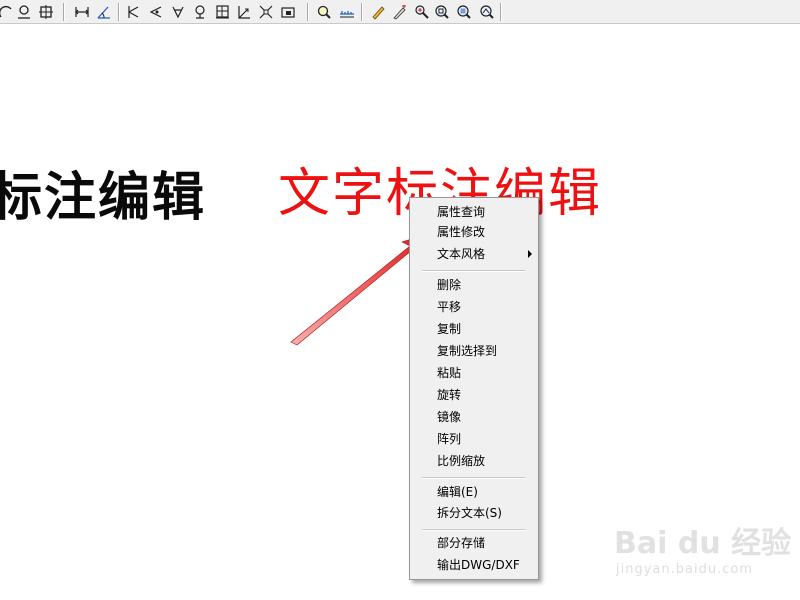 This screenshot has width=800, height=600. Describe the element at coordinates (133, 11) in the screenshot. I see `arc-dimension-icon` at that location.